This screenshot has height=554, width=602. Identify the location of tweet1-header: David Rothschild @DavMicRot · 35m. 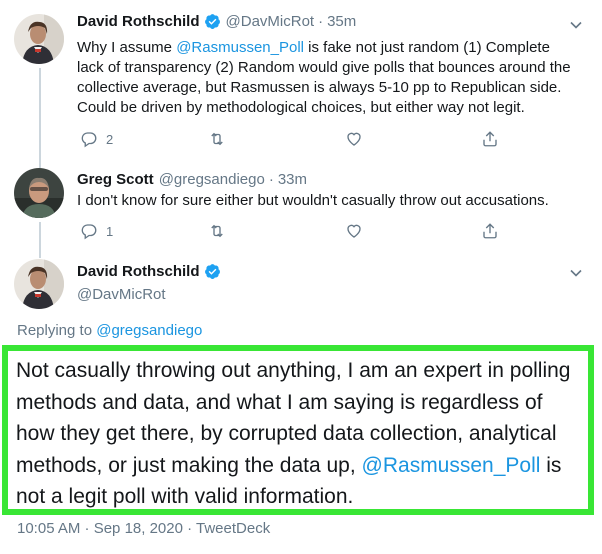
(216, 21).